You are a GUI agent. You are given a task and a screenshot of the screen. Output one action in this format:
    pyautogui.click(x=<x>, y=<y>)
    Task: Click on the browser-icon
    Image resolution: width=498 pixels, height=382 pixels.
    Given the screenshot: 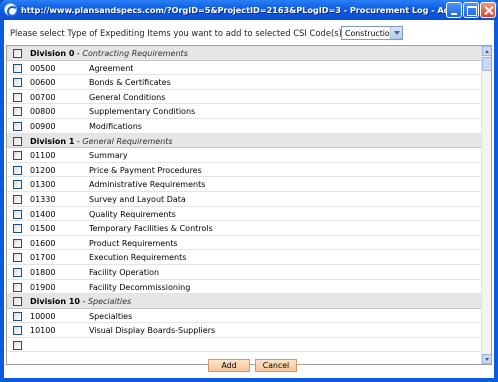 What is the action you would take?
    pyautogui.click(x=11, y=10)
    